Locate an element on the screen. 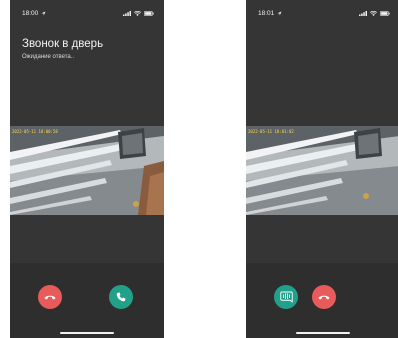 The height and width of the screenshot is (338, 398). phone-icon is located at coordinates (121, 297).